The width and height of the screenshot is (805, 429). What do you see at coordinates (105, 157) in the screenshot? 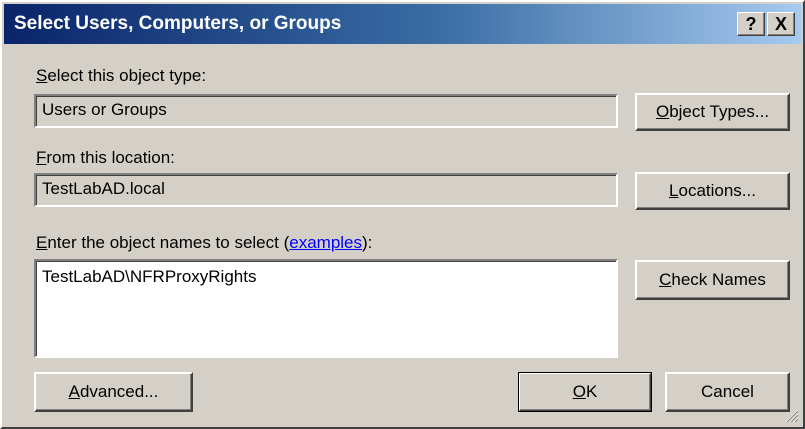
I see `location-label: From this location:` at bounding box center [105, 157].